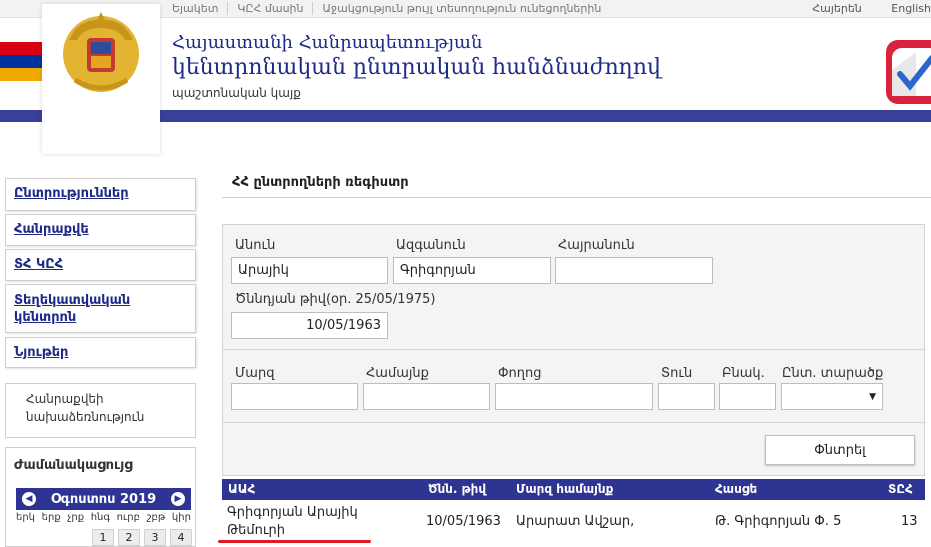 The image size is (931, 547). I want to click on name-input: Արայիկ, so click(309, 270).